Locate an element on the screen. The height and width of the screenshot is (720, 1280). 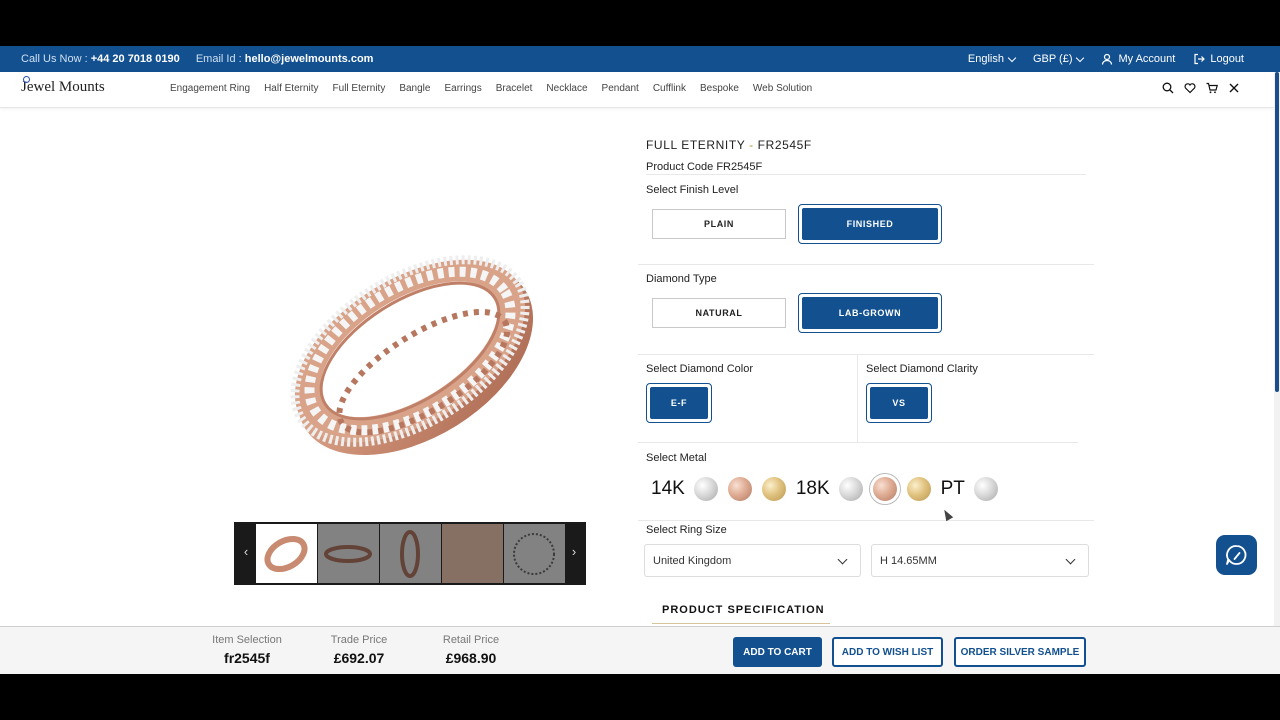
finish-label: Select Finish Level is located at coordinates (692, 190).